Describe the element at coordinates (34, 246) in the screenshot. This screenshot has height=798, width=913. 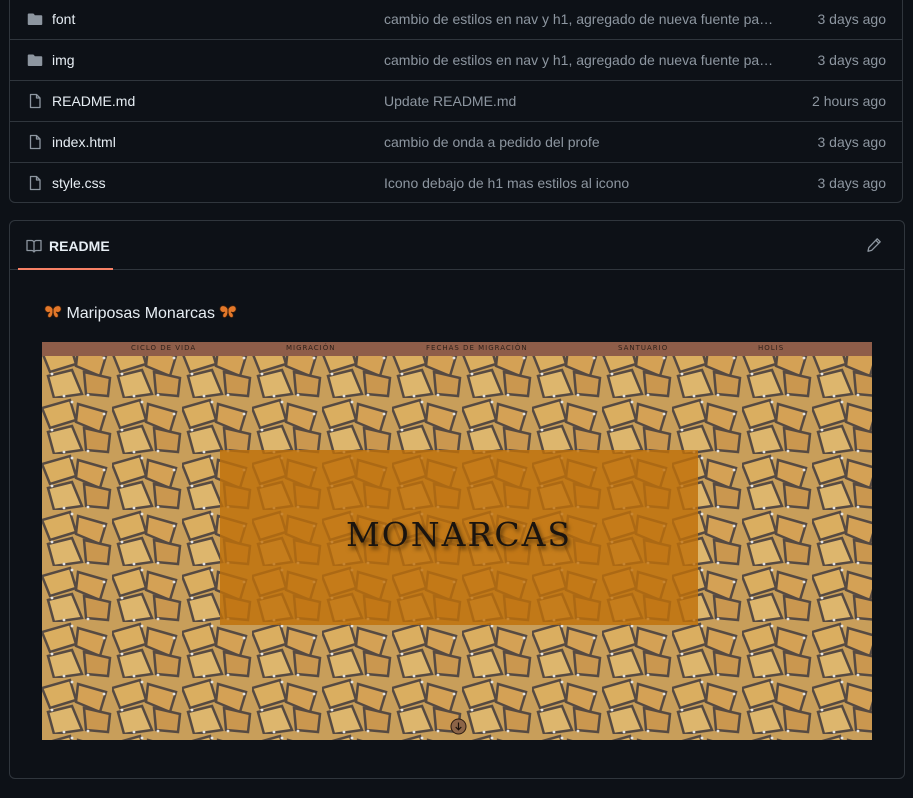
I see `book-icon` at that location.